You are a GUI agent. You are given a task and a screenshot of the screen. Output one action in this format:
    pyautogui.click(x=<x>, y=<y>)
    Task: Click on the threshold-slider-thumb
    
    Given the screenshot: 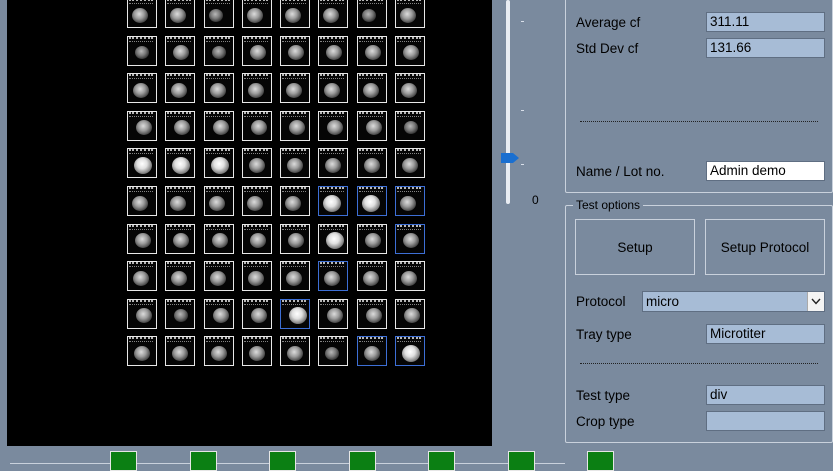 What is the action you would take?
    pyautogui.click(x=510, y=158)
    